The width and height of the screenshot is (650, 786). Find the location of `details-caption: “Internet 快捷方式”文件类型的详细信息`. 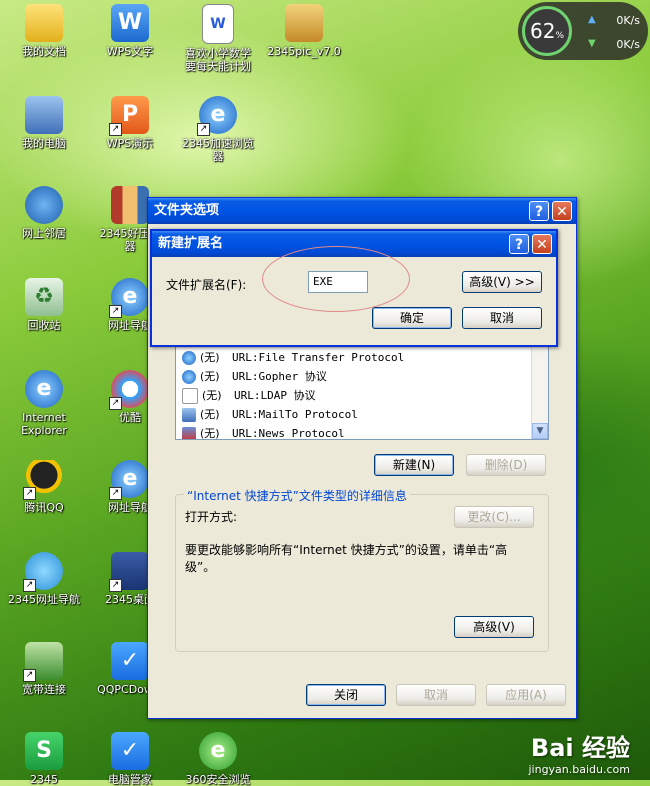

details-caption: “Internet 快捷方式”文件类型的详细信息 is located at coordinates (297, 495).